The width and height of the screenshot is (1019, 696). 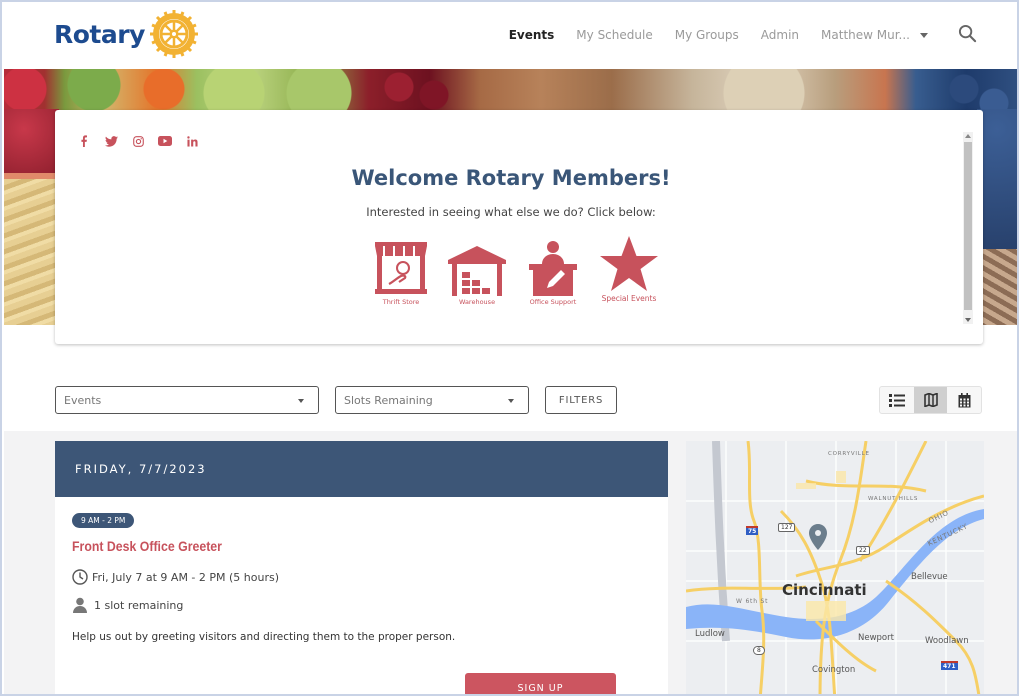 I want to click on map-label-w6th: W 6th St, so click(x=752, y=601).